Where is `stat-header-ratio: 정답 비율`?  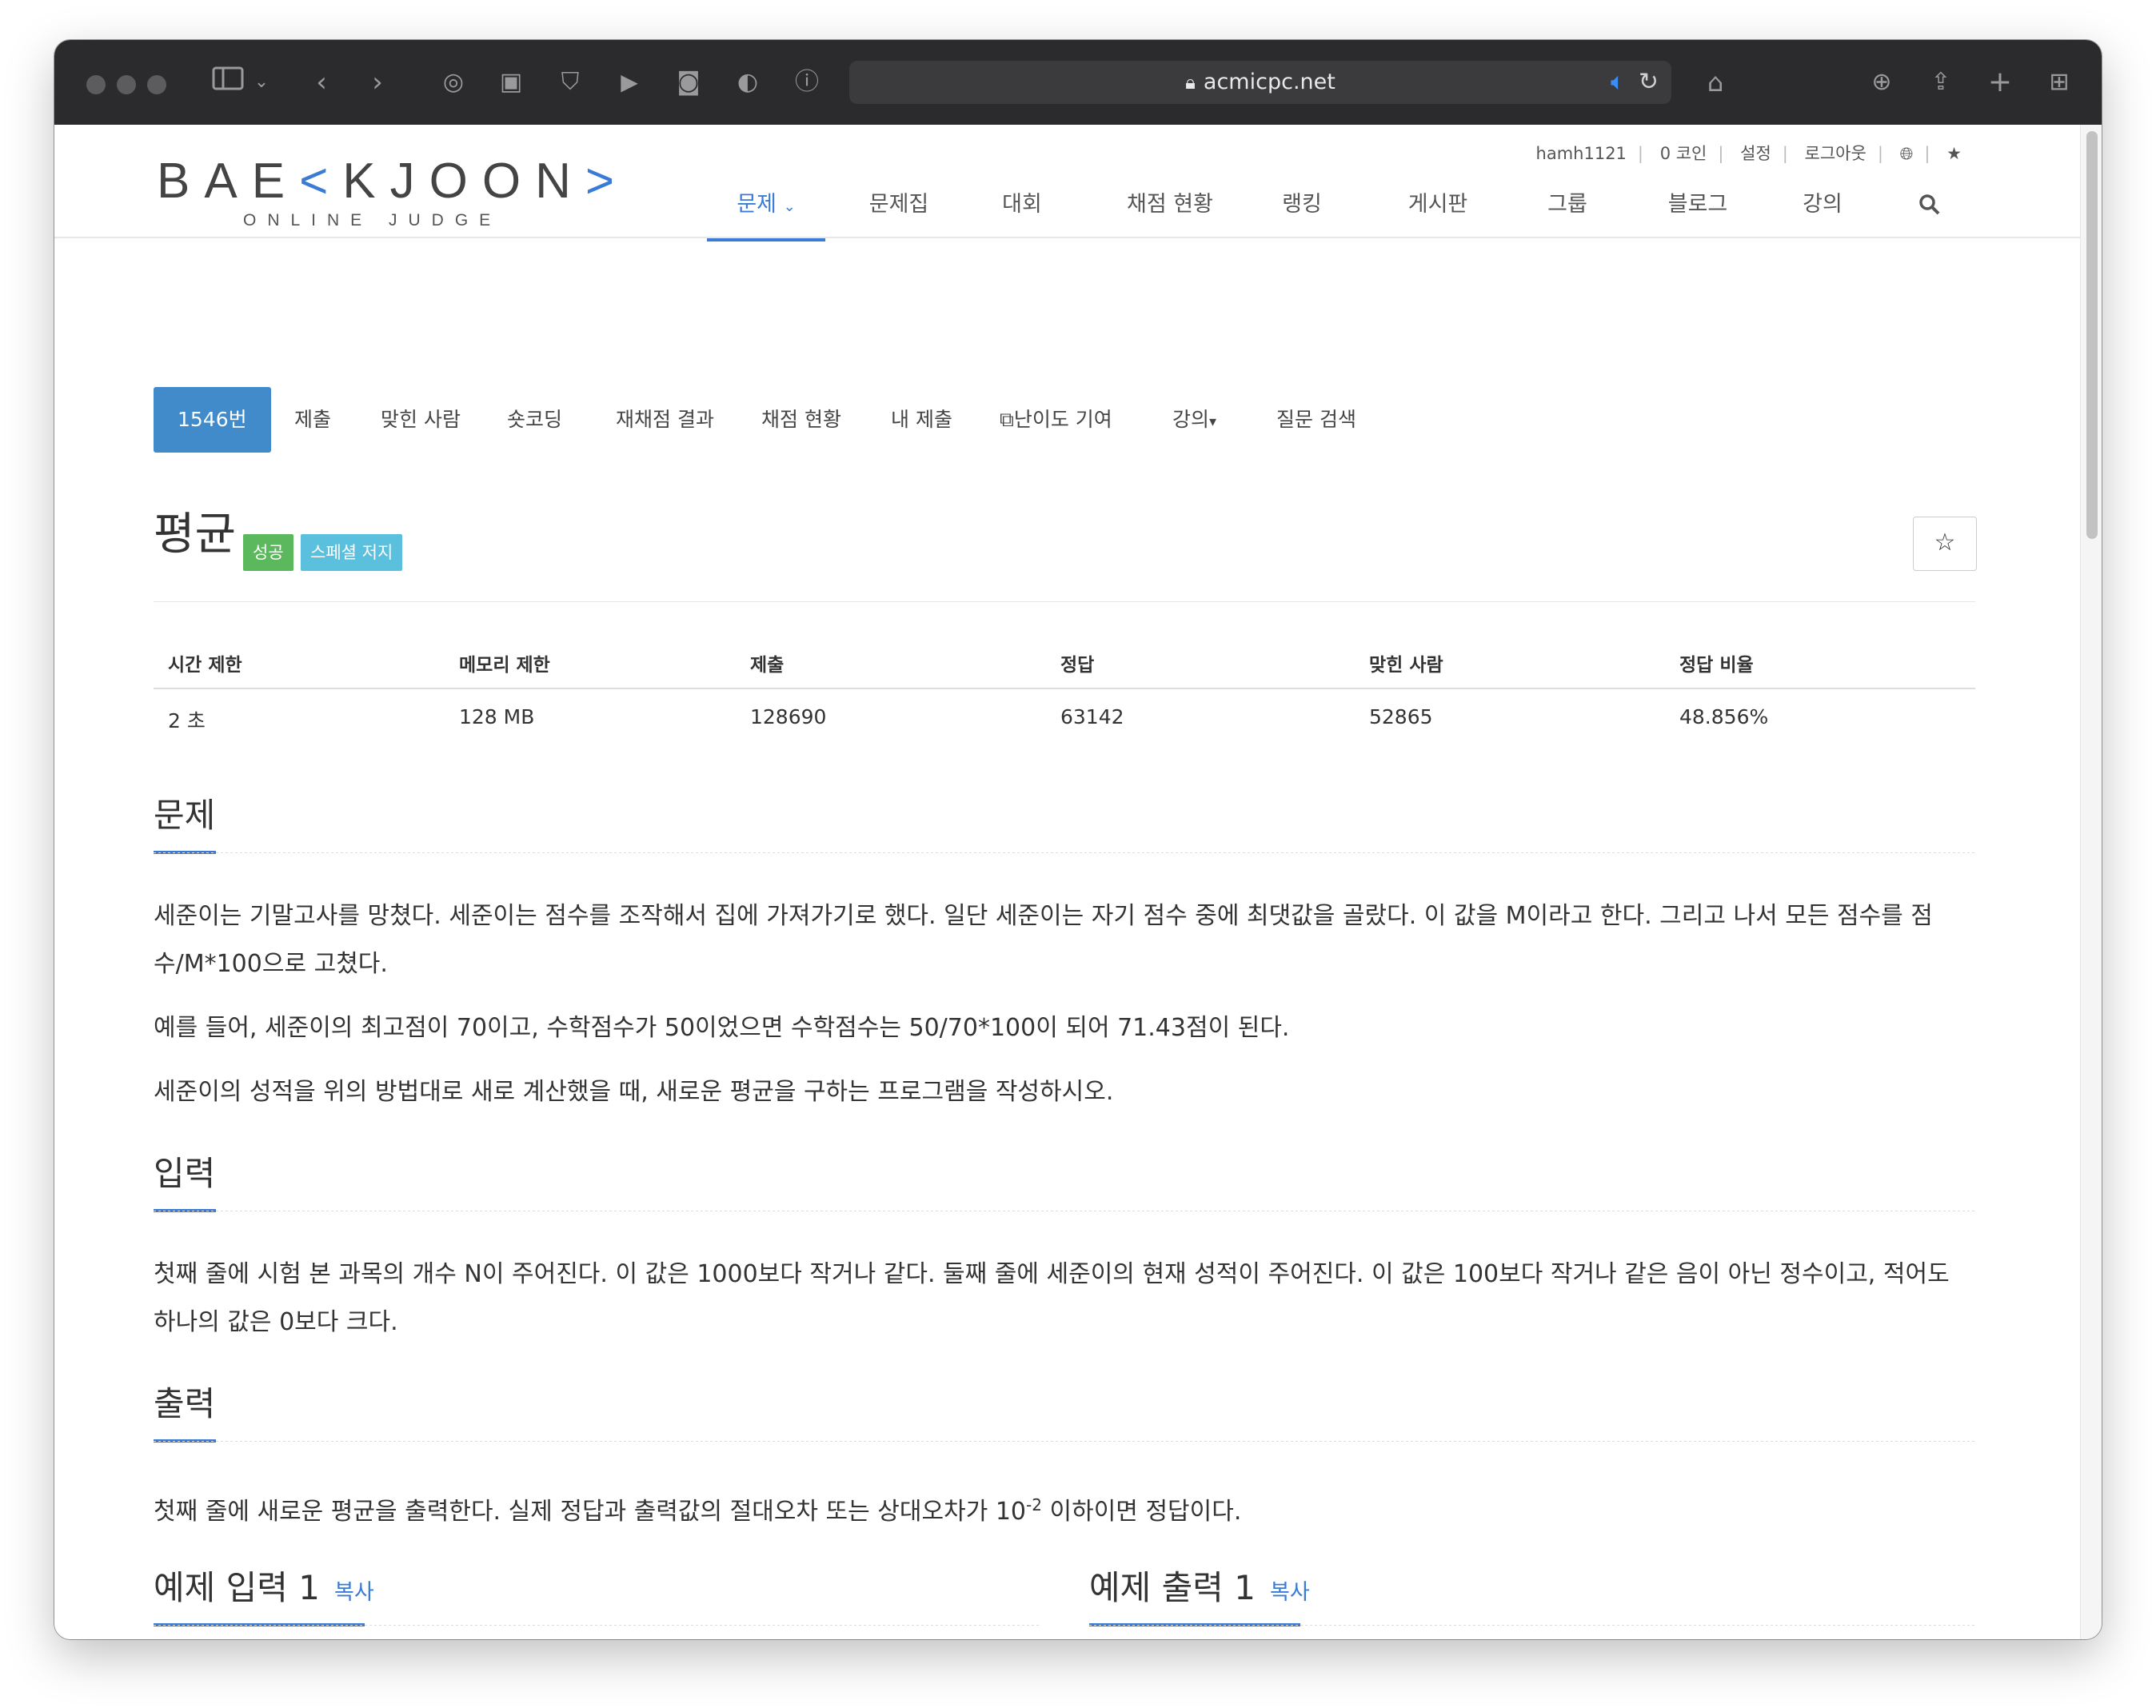
stat-header-ratio: 정답 비율 is located at coordinates (1717, 665).